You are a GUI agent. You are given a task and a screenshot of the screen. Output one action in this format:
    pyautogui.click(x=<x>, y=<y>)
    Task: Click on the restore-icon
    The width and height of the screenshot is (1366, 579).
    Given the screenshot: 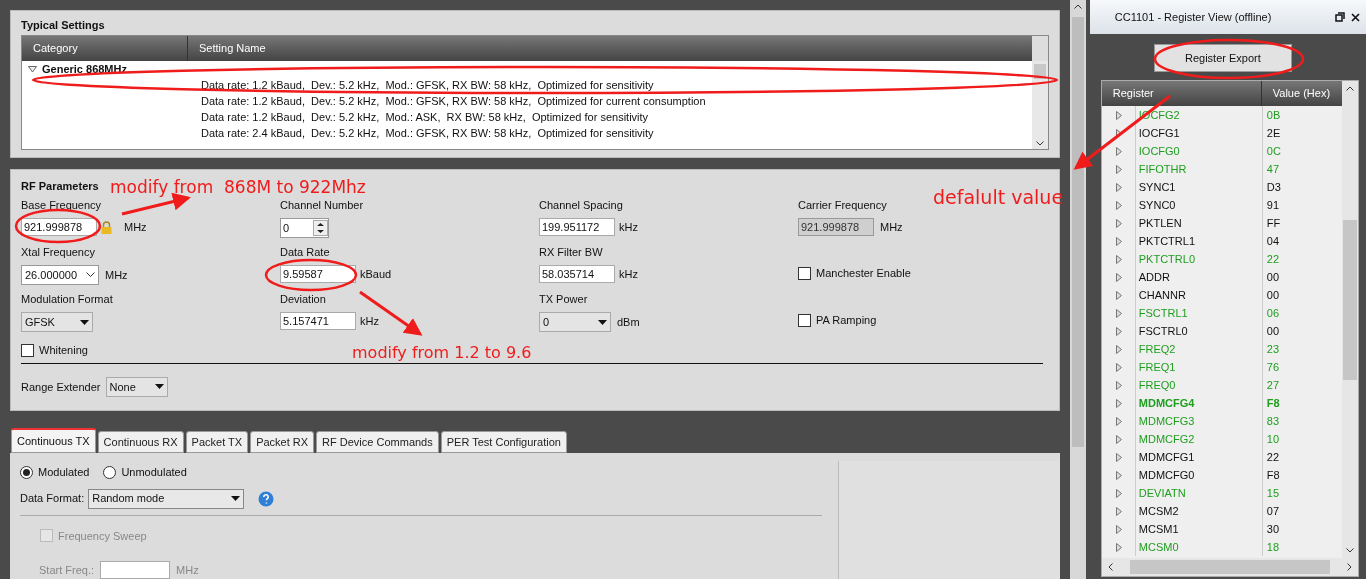 What is the action you would take?
    pyautogui.click(x=1340, y=17)
    